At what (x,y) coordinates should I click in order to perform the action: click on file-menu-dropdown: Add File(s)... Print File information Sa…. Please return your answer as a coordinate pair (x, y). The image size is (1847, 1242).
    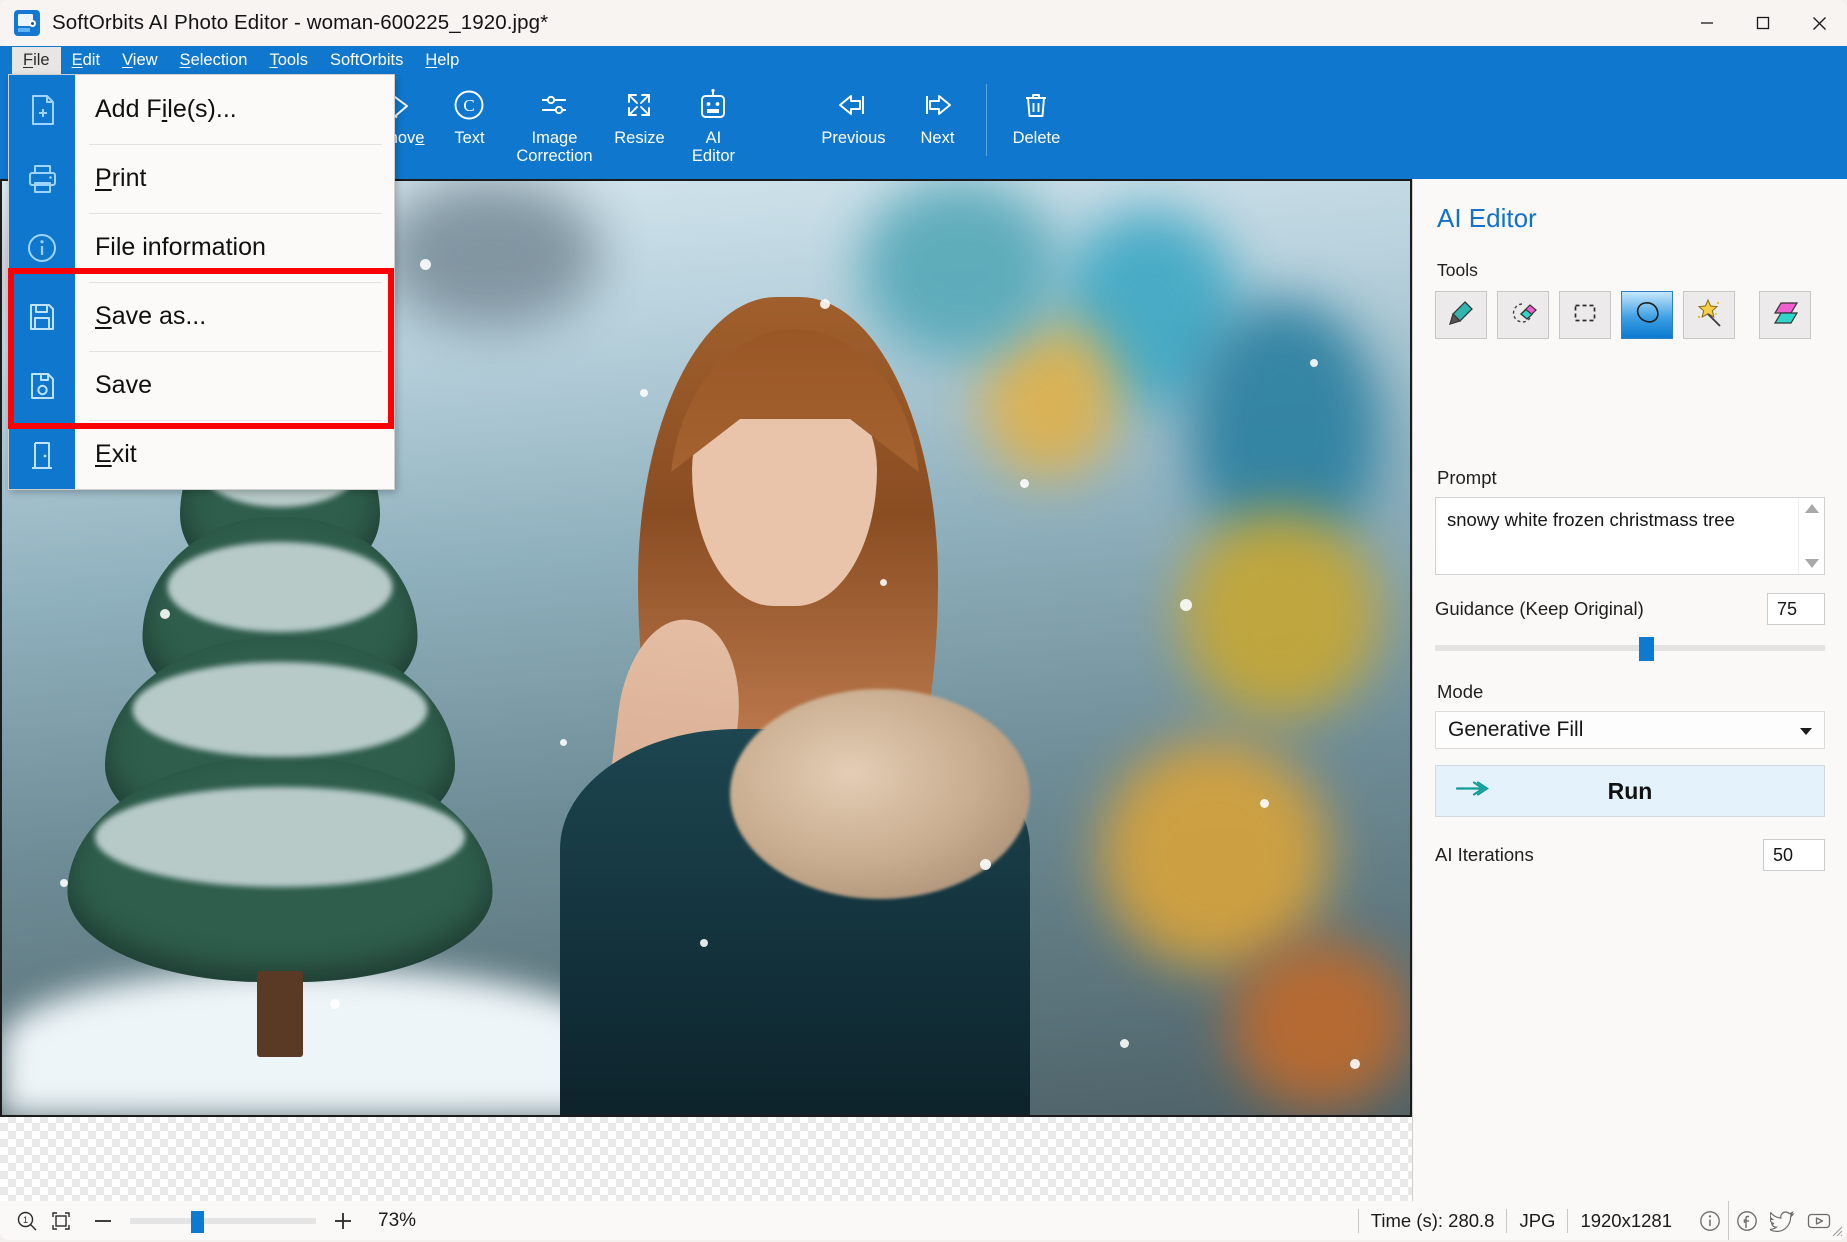
    Looking at the image, I should click on (201, 282).